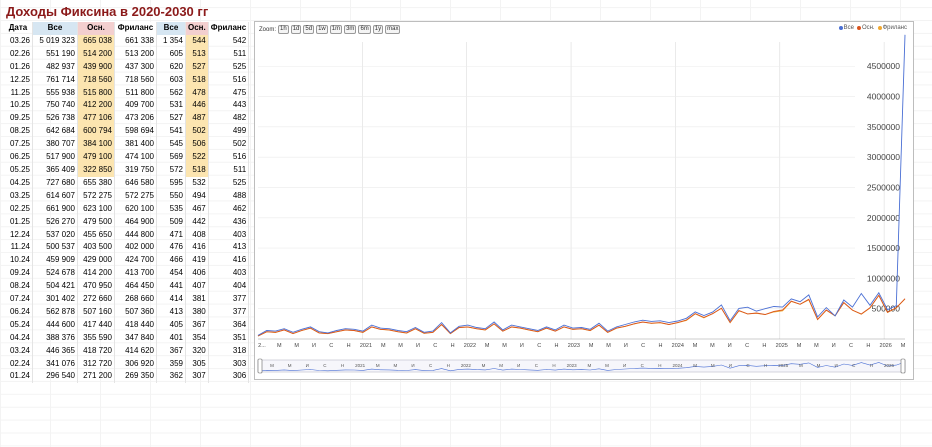 This screenshot has height=447, width=932. What do you see at coordinates (171, 274) in the screenshot?
I see `table-cell: 454` at bounding box center [171, 274].